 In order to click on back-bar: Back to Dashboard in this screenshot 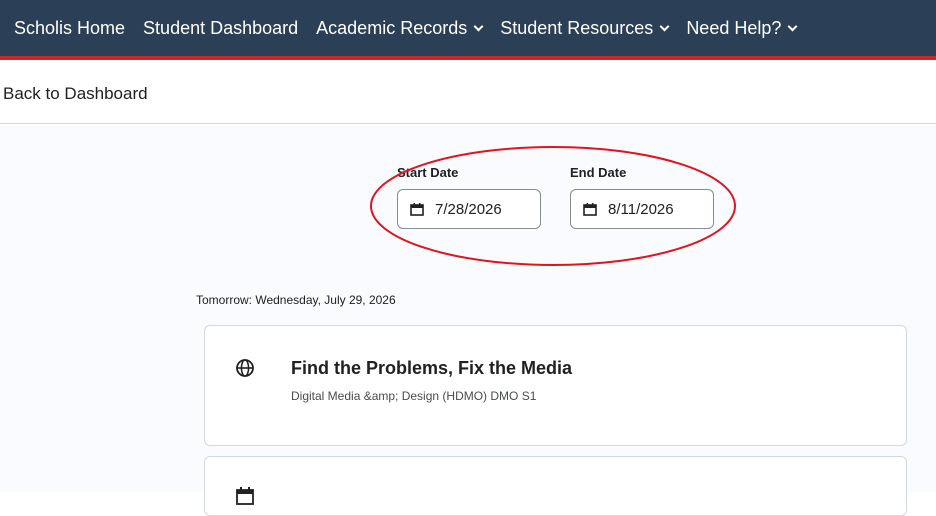, I will do `click(468, 94)`.